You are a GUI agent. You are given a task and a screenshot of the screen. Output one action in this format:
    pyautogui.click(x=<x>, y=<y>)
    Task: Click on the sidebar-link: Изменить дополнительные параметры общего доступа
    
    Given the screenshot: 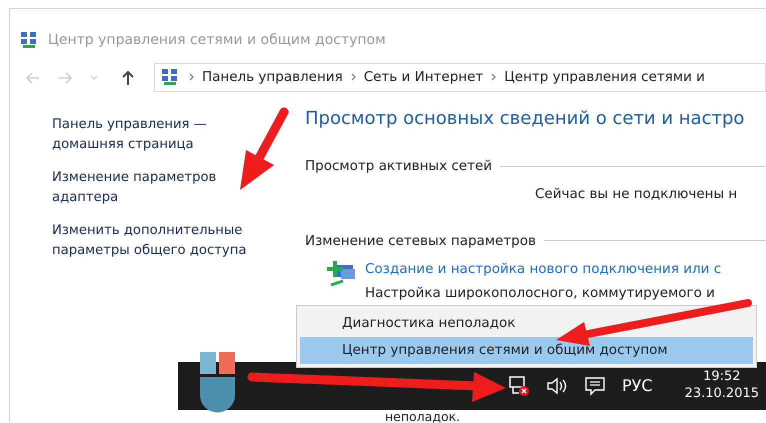 What is the action you would take?
    pyautogui.click(x=162, y=241)
    